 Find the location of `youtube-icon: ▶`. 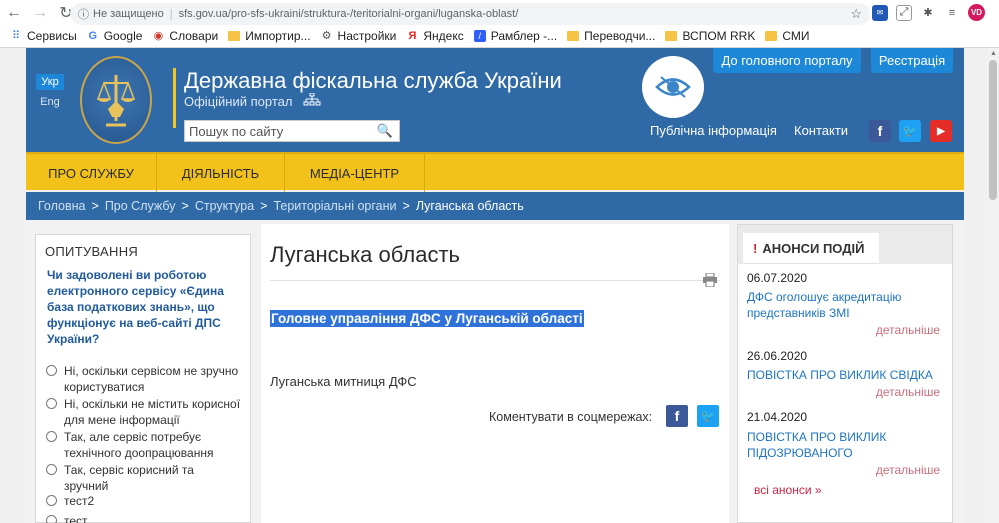

youtube-icon: ▶ is located at coordinates (941, 131).